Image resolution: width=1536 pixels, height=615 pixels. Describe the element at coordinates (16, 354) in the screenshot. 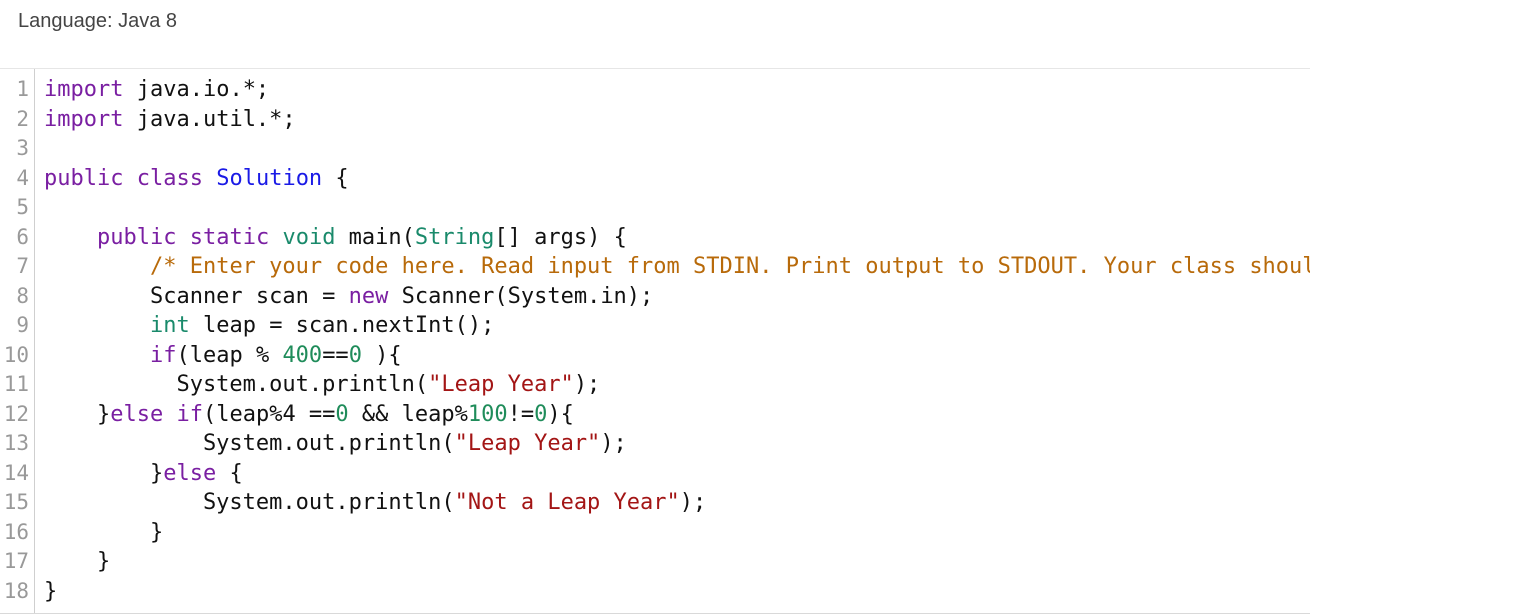

I see `line-number: 10` at that location.